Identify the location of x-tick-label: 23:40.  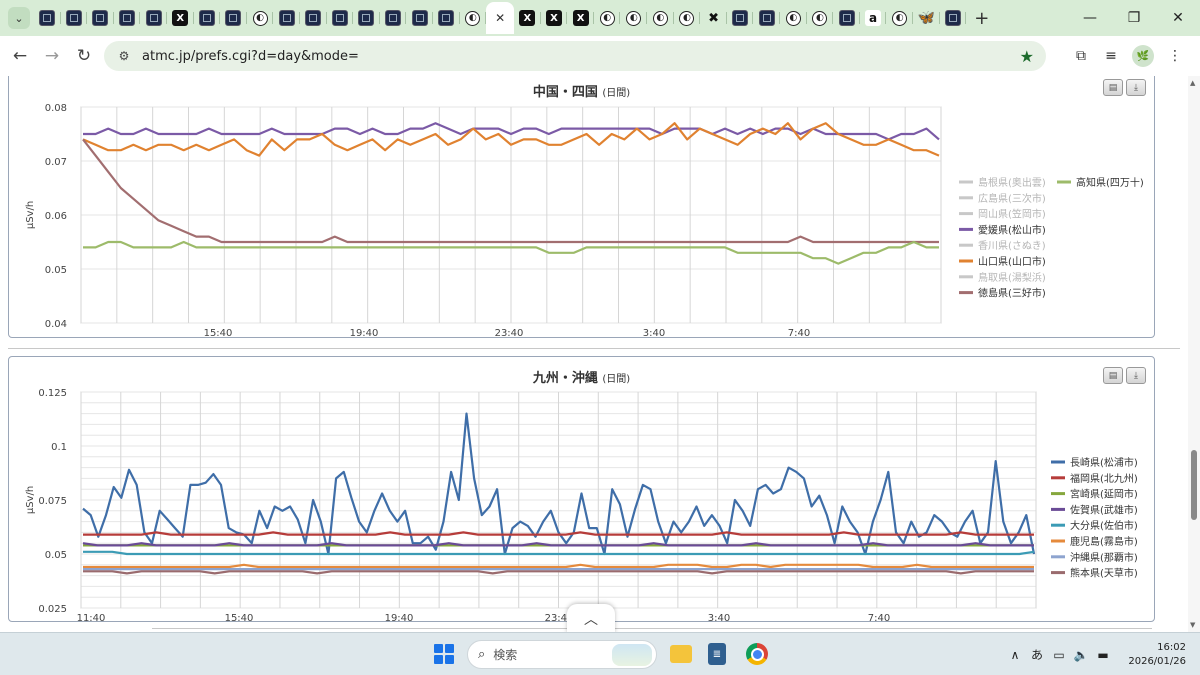
(509, 333).